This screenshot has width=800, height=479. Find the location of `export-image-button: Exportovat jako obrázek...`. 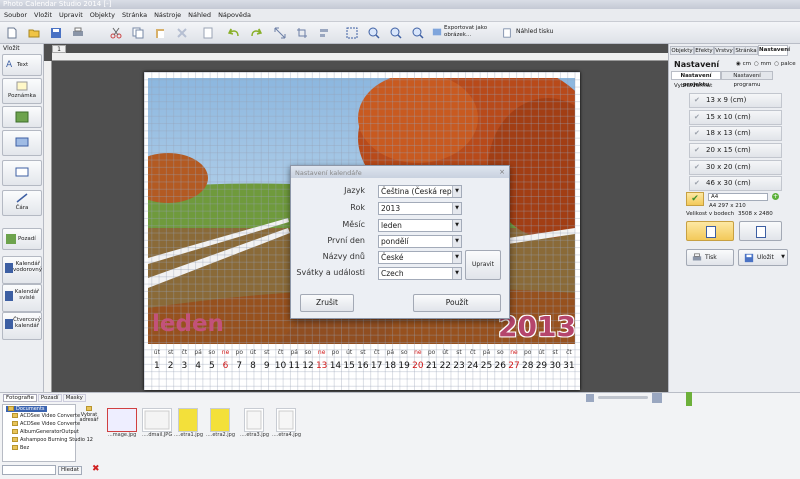

export-image-button: Exportovat jako obrázek... is located at coordinates (464, 33).